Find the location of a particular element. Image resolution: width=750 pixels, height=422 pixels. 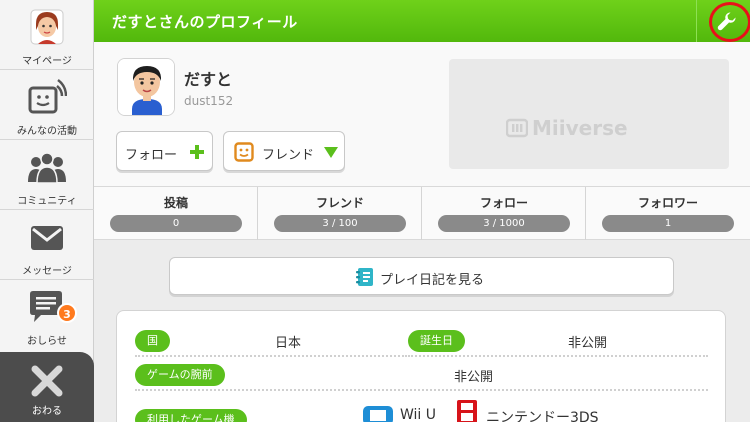

sidebar: マイページ みんなの活動 コミュニティ メッセージ 3 おしらせ おわる is located at coordinates (47, 211).